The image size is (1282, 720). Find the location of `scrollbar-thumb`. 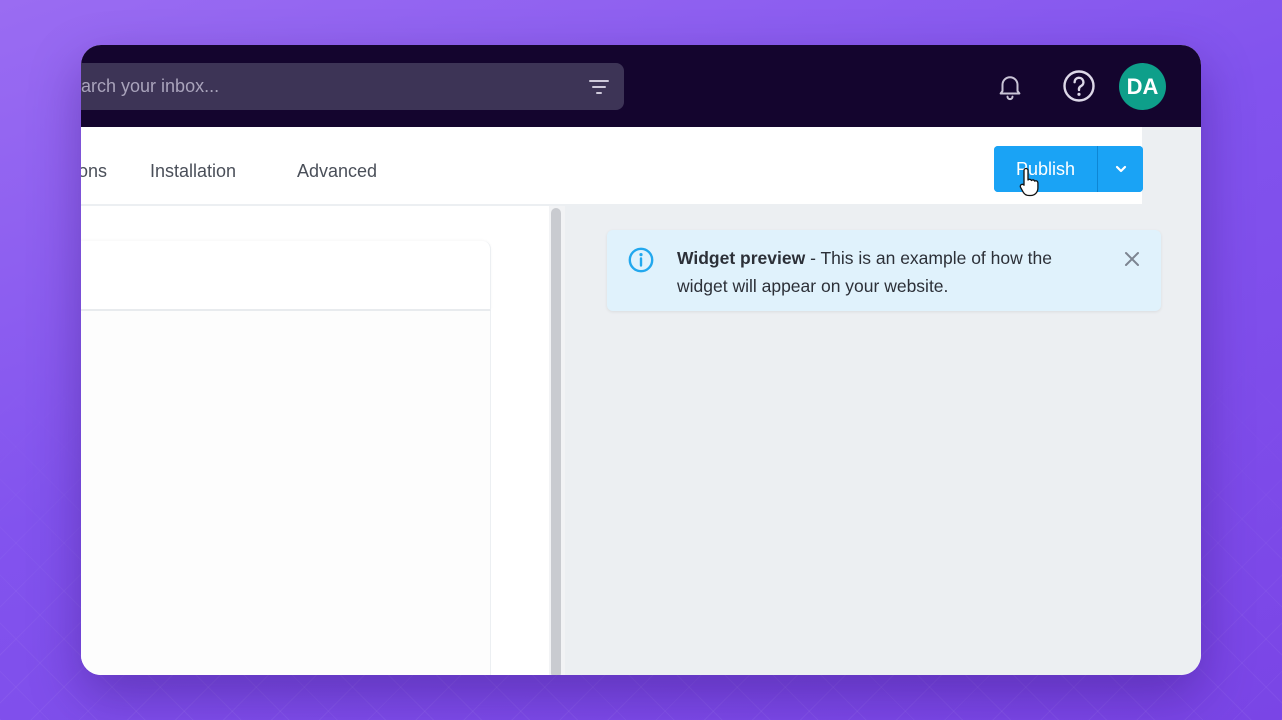

scrollbar-thumb is located at coordinates (556, 441).